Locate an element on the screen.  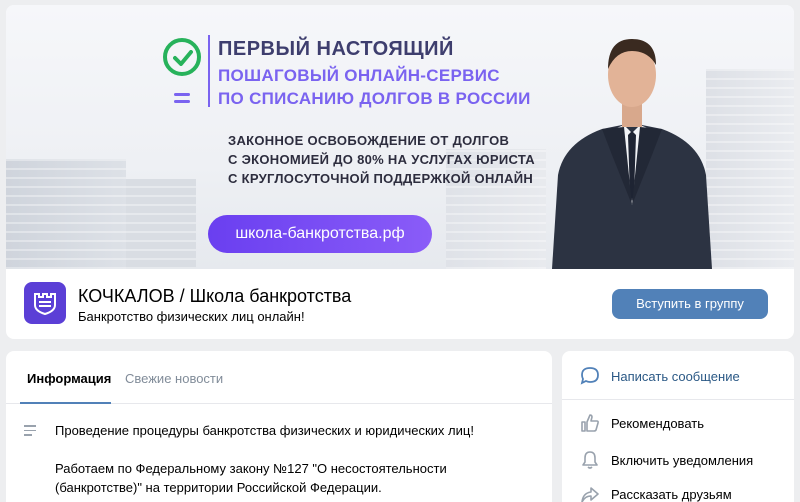
castle-icon is located at coordinates (45, 304).